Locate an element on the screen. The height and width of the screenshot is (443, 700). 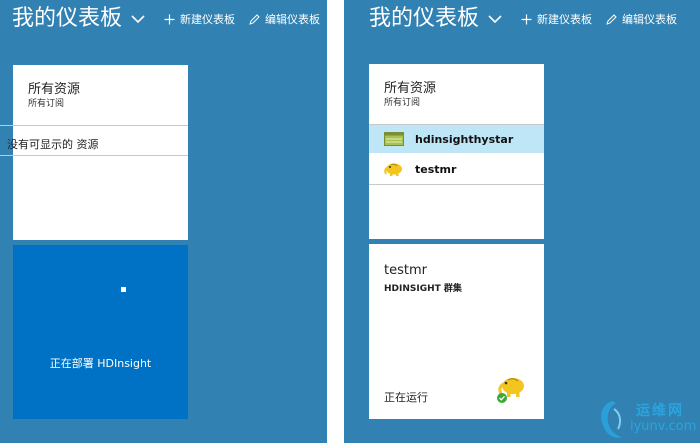
site-watermark: 运维网 iyunv.com is located at coordinates (646, 419).